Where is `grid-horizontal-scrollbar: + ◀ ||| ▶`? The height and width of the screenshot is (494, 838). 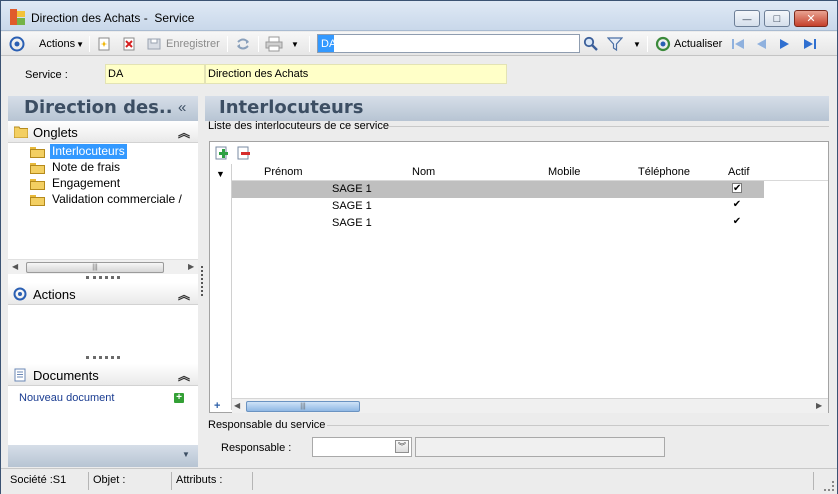
grid-horizontal-scrollbar: + ◀ ||| ▶ is located at coordinates (521, 405).